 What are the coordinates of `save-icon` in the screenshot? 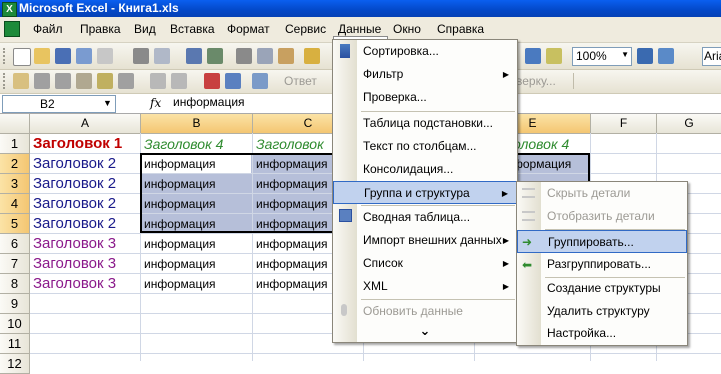 It's located at (63, 56).